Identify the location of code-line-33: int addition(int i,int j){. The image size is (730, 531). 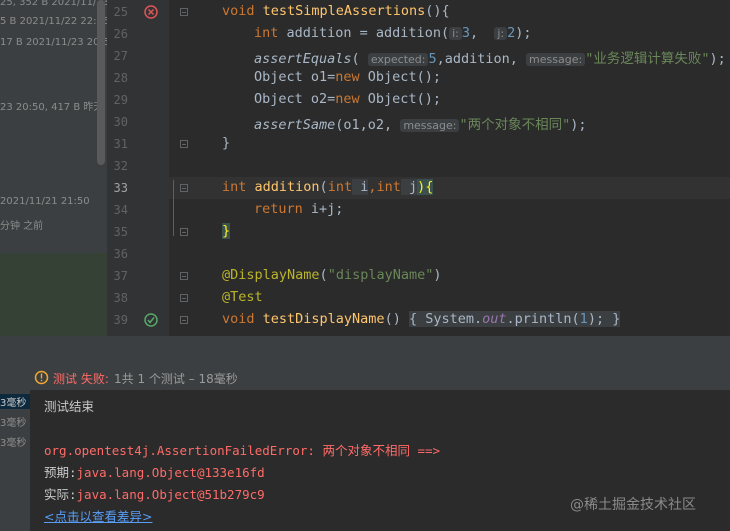
(328, 187).